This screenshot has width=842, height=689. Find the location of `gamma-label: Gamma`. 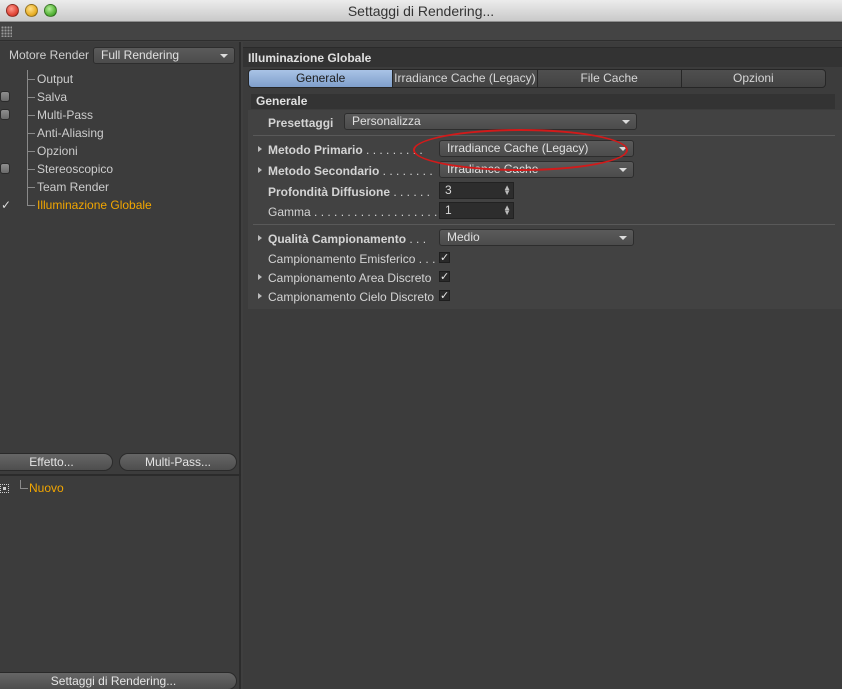

gamma-label: Gamma is located at coordinates (289, 212).